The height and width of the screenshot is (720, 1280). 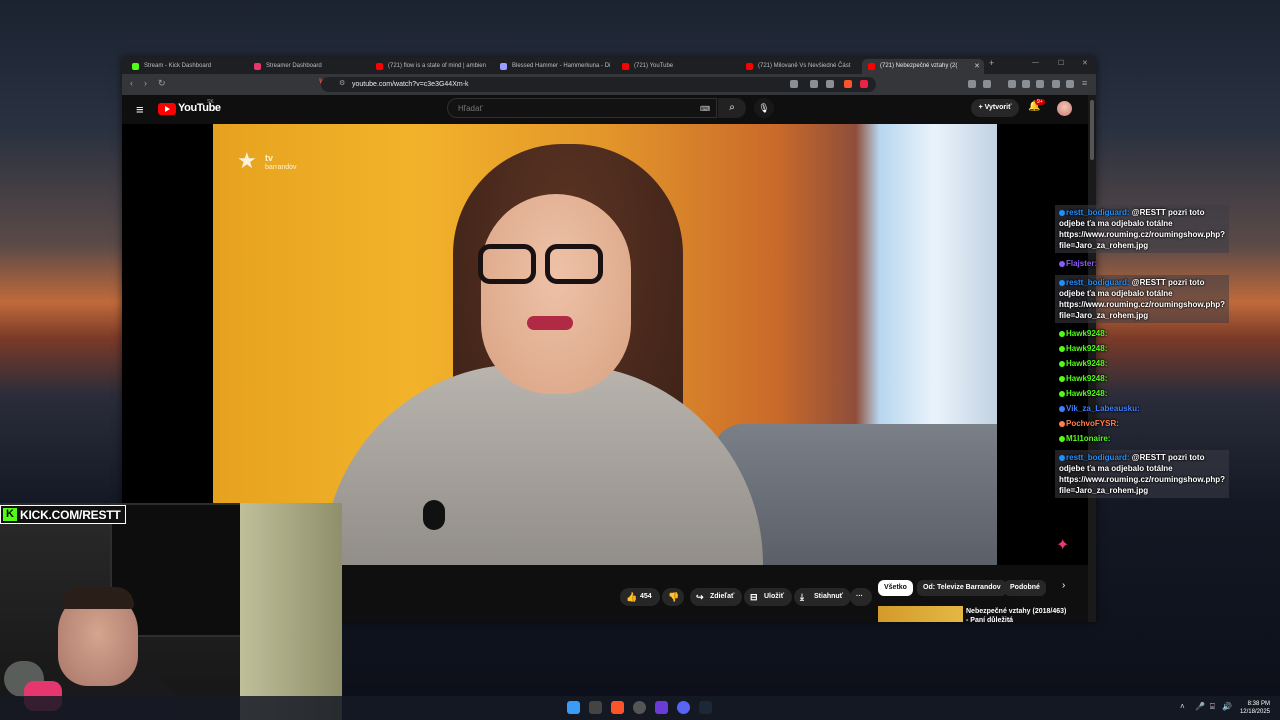 I want to click on clock: 8:38 PM 12/18/2025, so click(x=1255, y=708).